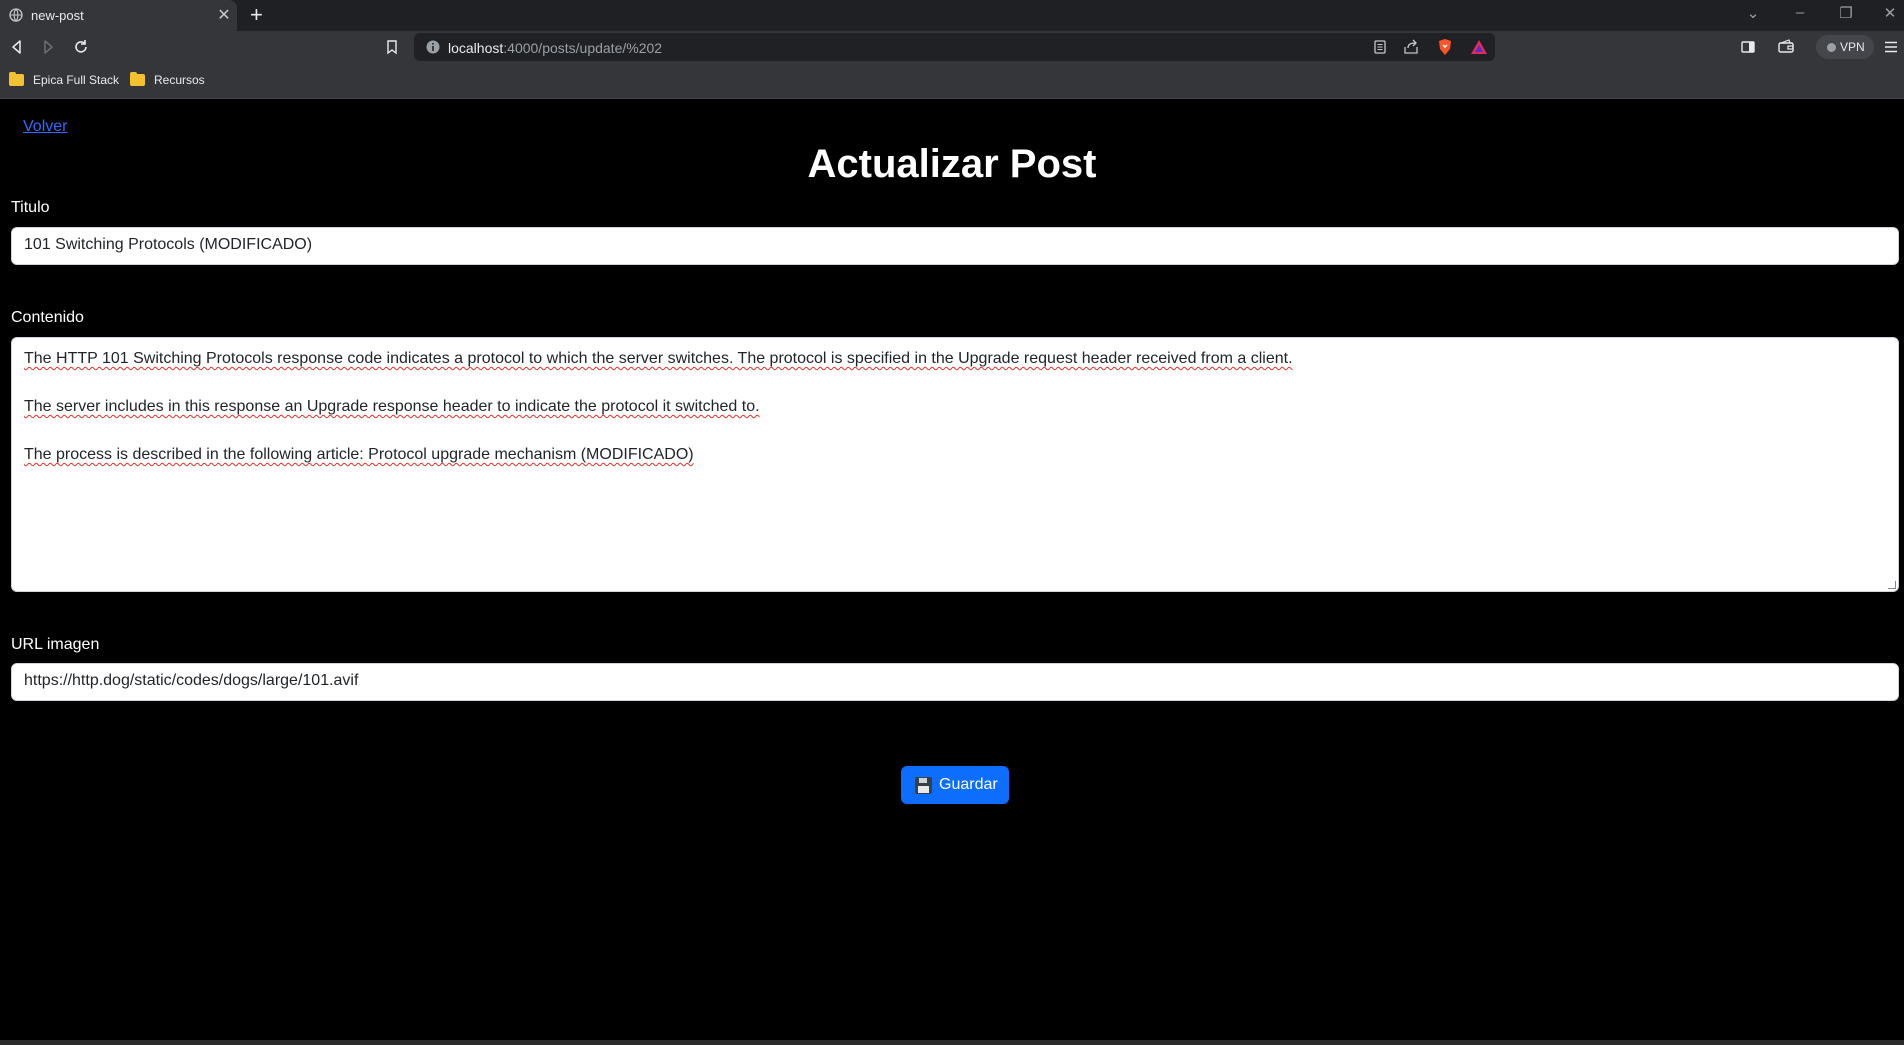  I want to click on bookmark-label: Epica Full Stack, so click(76, 80).